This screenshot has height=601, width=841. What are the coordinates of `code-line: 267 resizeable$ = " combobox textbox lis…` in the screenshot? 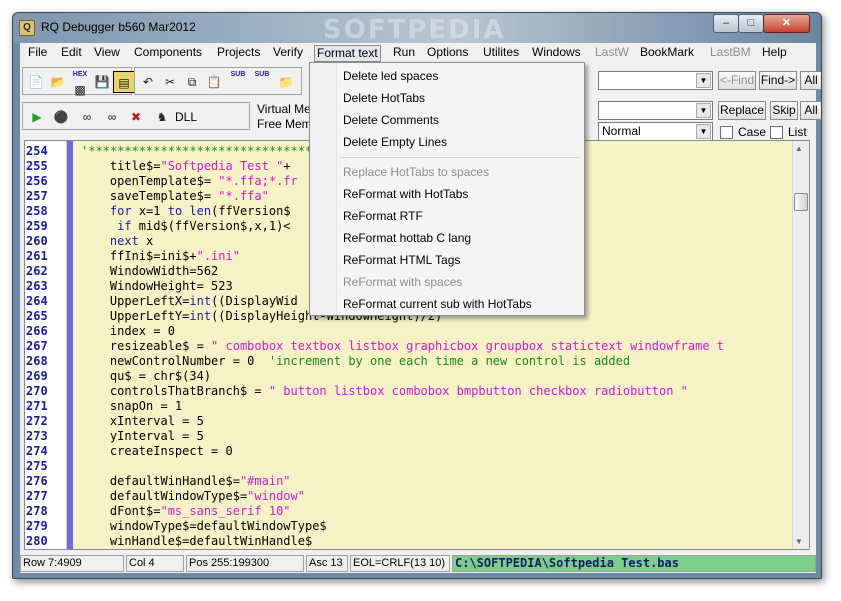 It's located at (409, 346).